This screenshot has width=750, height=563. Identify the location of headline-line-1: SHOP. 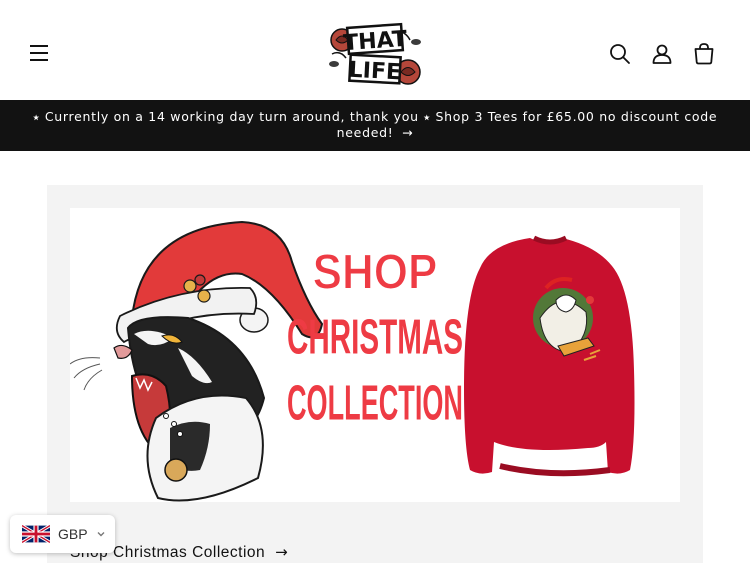
(375, 271).